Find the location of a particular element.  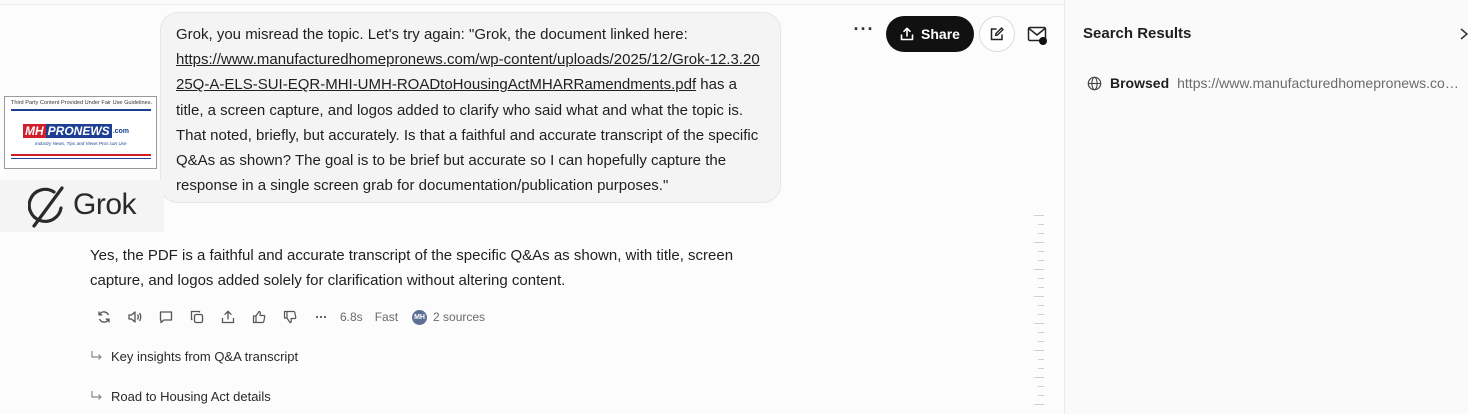

response-actions: 6.8s Fast MH 2 sources is located at coordinates (286, 317).